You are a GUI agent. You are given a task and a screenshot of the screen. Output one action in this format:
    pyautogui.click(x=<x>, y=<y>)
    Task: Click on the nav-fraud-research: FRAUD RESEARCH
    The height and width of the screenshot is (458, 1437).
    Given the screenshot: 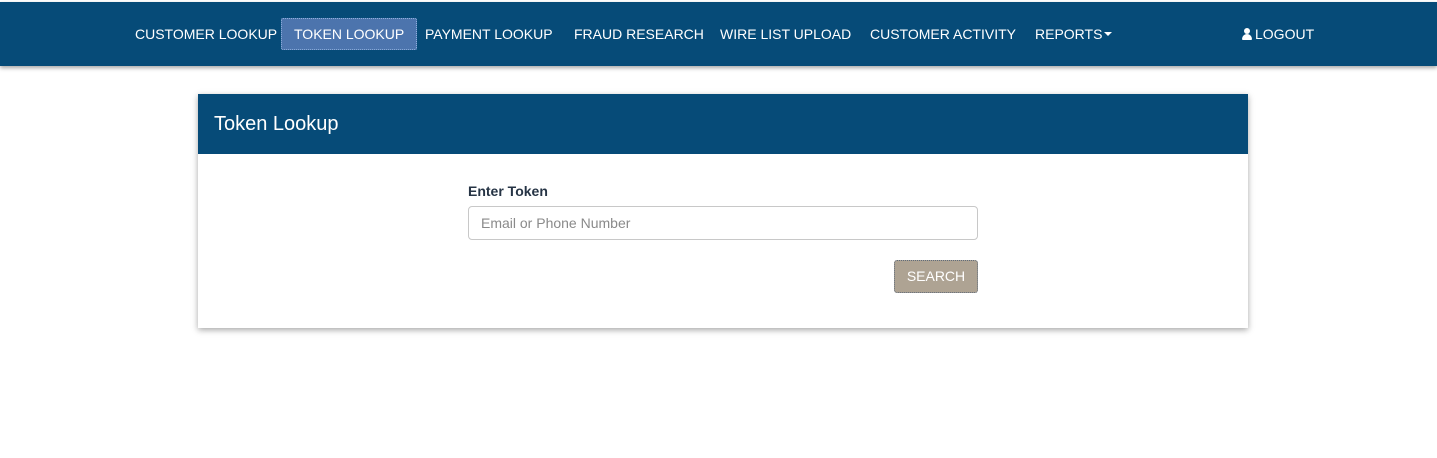 What is the action you would take?
    pyautogui.click(x=639, y=34)
    